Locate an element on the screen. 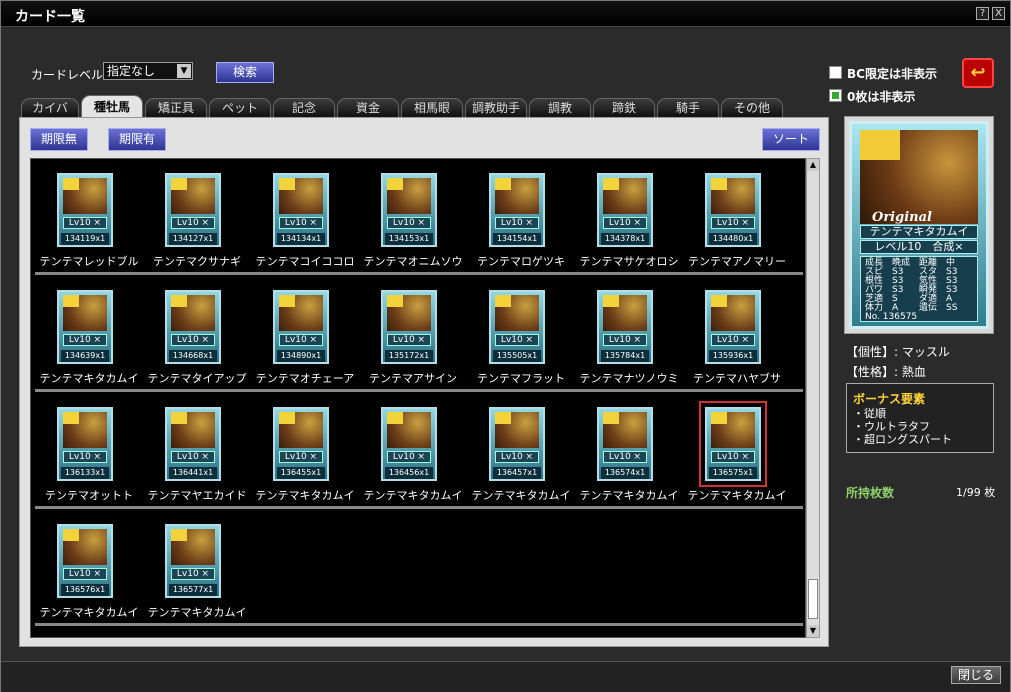 Image resolution: width=1011 pixels, height=692 pixels. card-item: Lv10 × 134639x1 テンテマキタカムイ is located at coordinates (89, 334).